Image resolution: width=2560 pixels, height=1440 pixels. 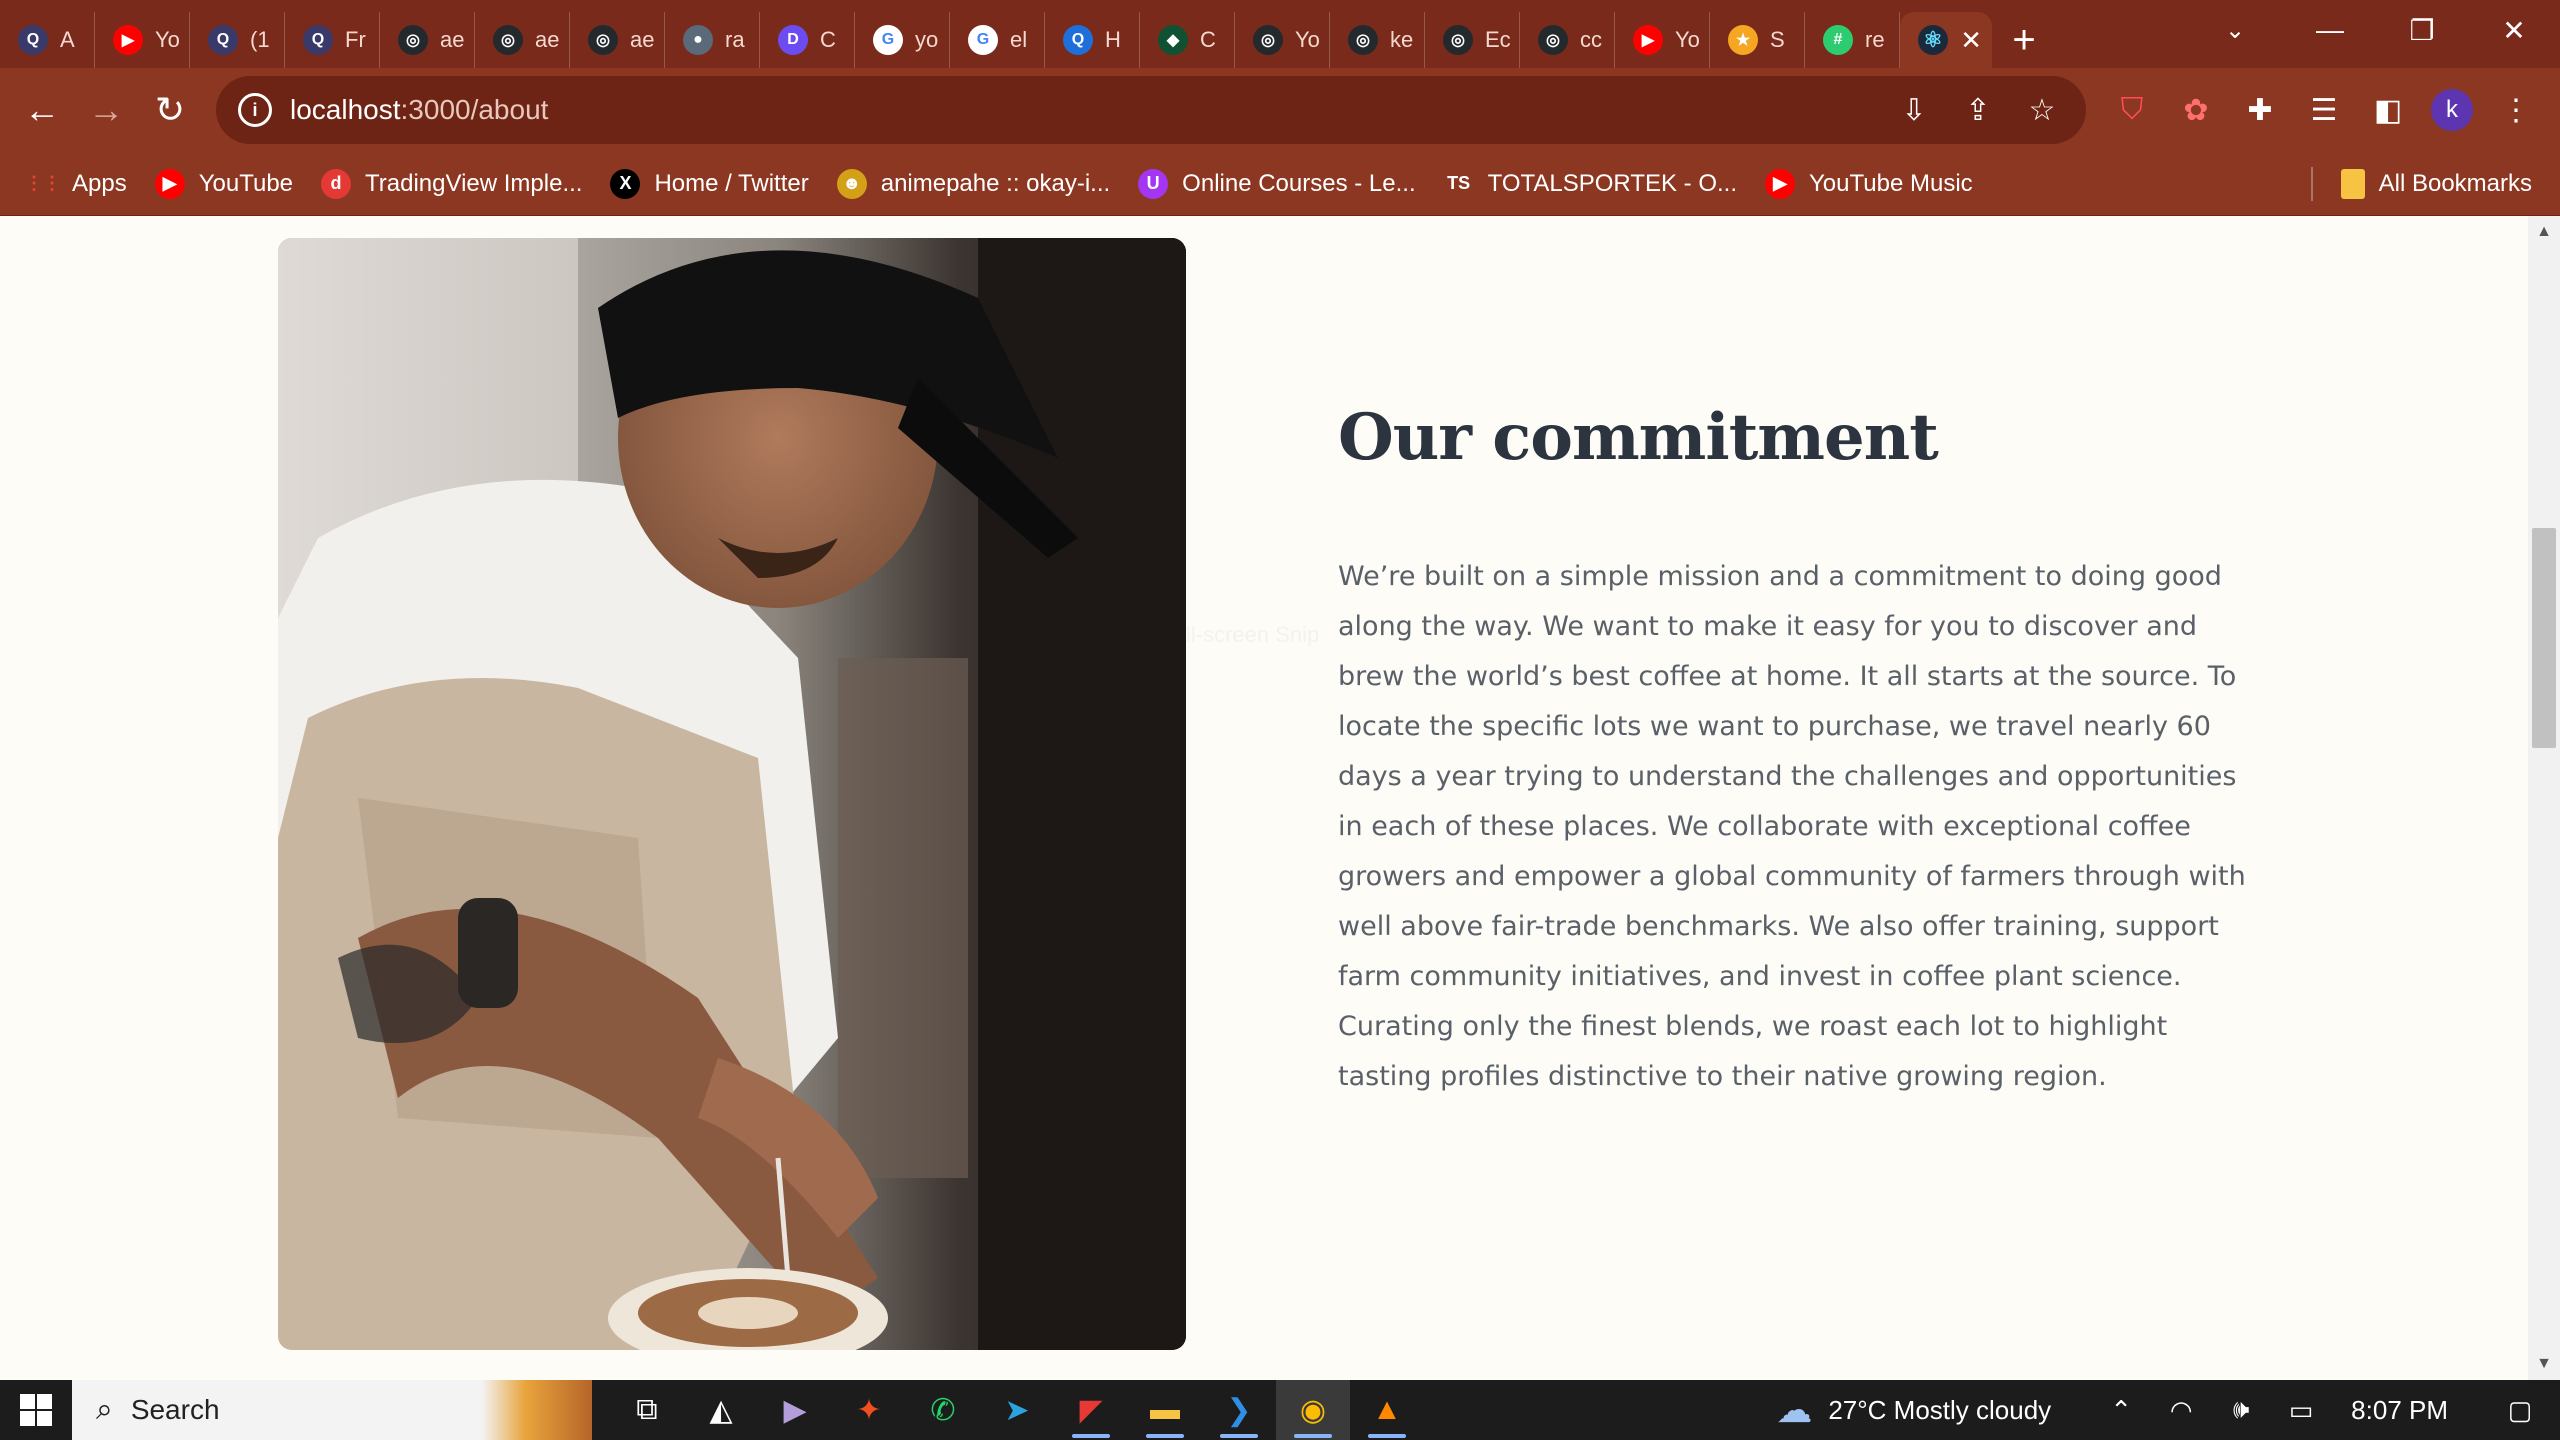 What do you see at coordinates (943, 1410) in the screenshot?
I see `whatsapp-icon: ✆` at bounding box center [943, 1410].